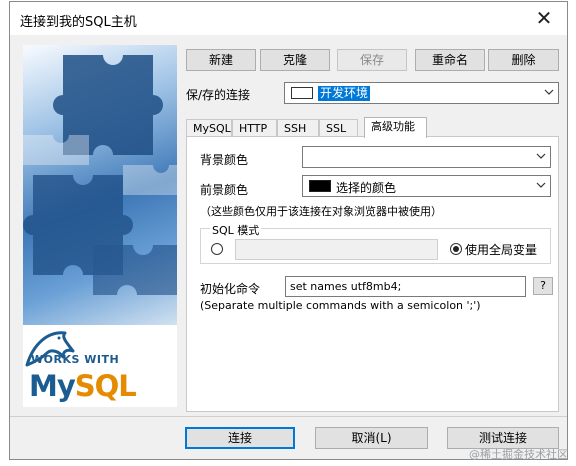  I want to click on clone-button: 克隆, so click(295, 60).